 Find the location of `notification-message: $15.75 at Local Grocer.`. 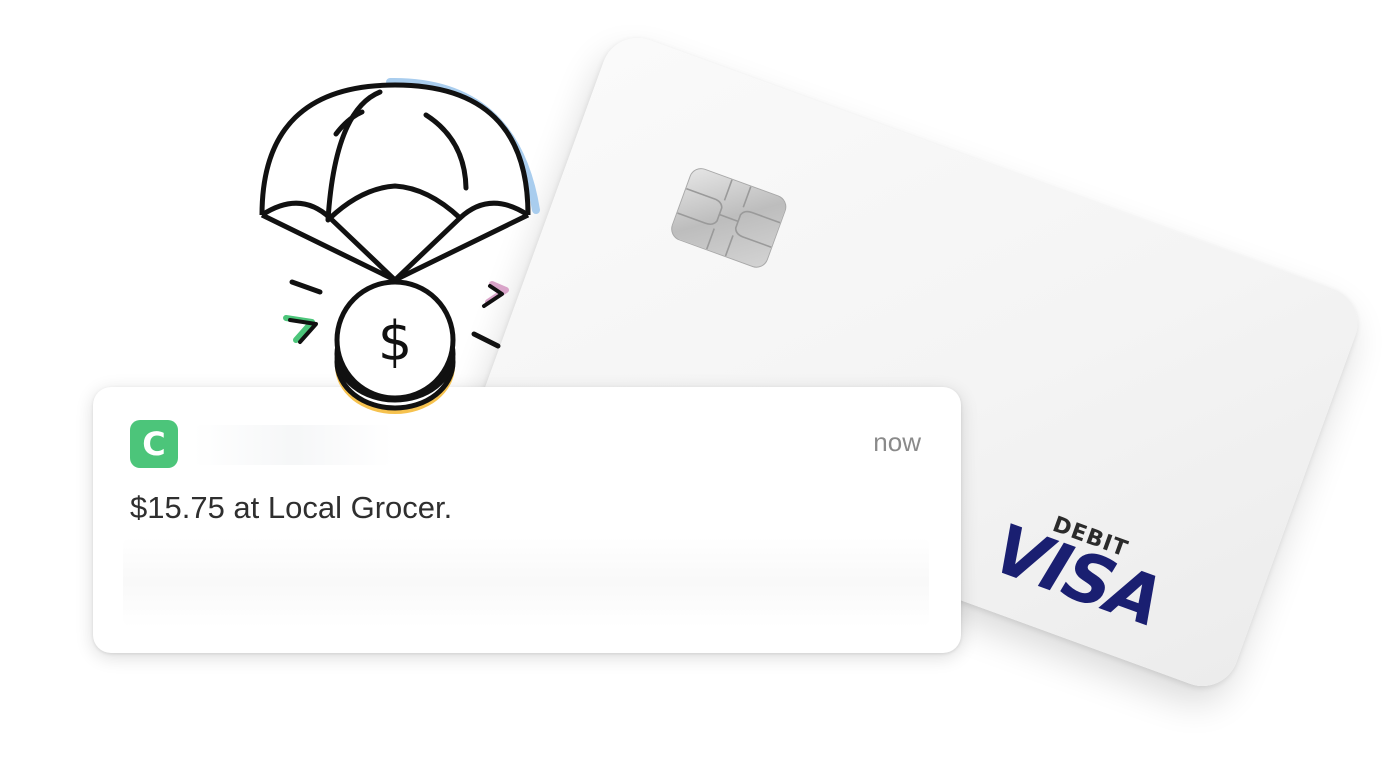

notification-message: $15.75 at Local Grocer. is located at coordinates (291, 507).